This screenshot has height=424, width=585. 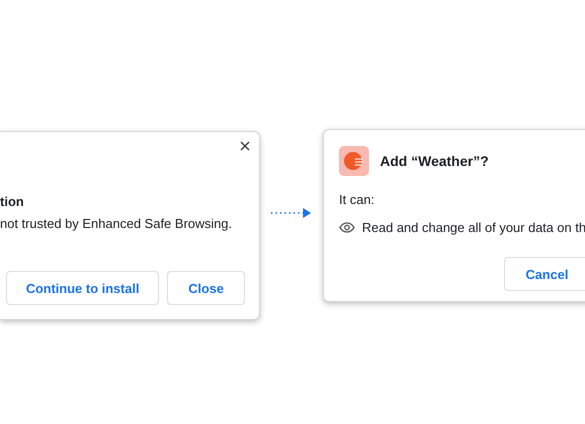 I want to click on close-button: Close, so click(x=206, y=288).